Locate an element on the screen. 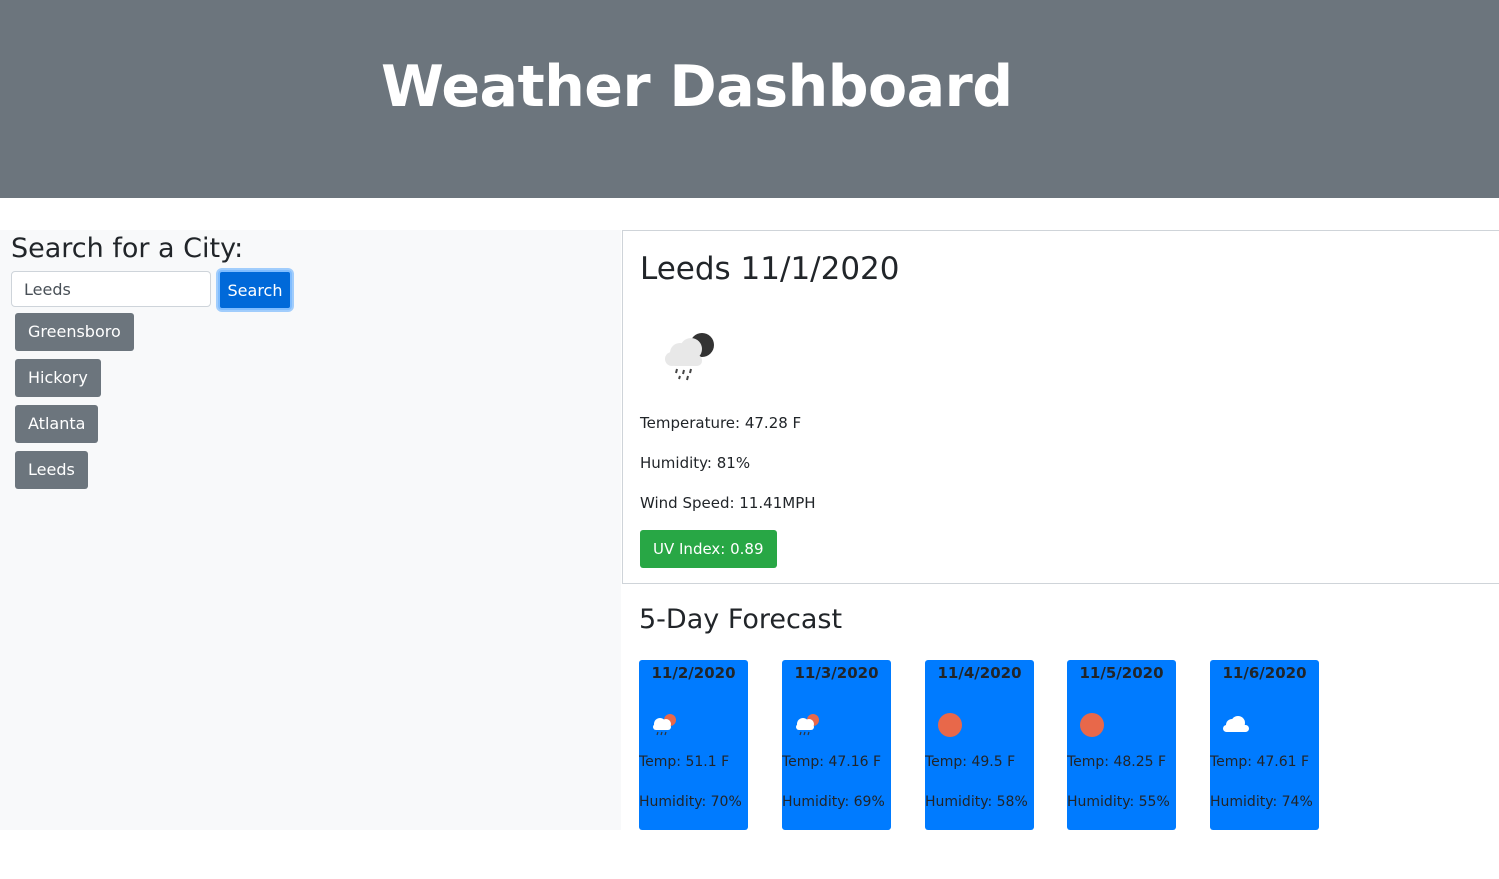 The width and height of the screenshot is (1499, 879). forecast-temp: Temp: 48.25 F is located at coordinates (1117, 762).